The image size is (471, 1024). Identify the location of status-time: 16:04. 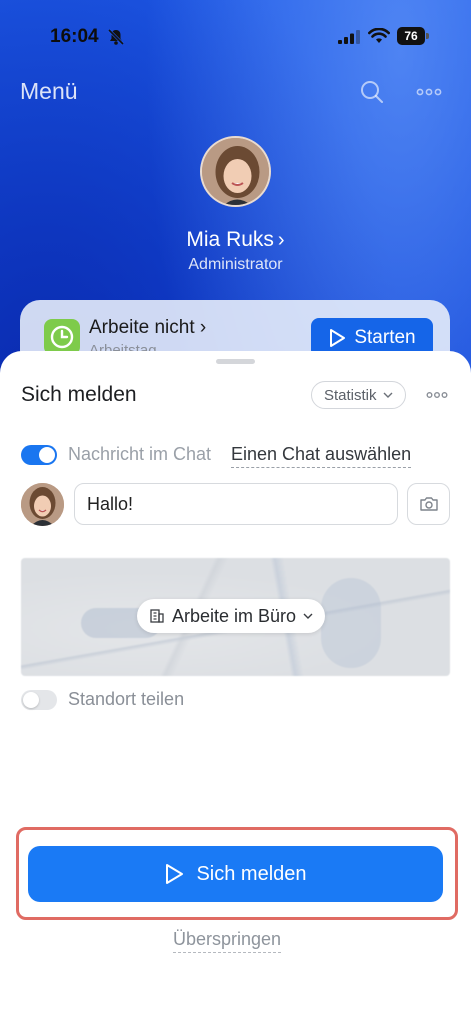
(74, 36).